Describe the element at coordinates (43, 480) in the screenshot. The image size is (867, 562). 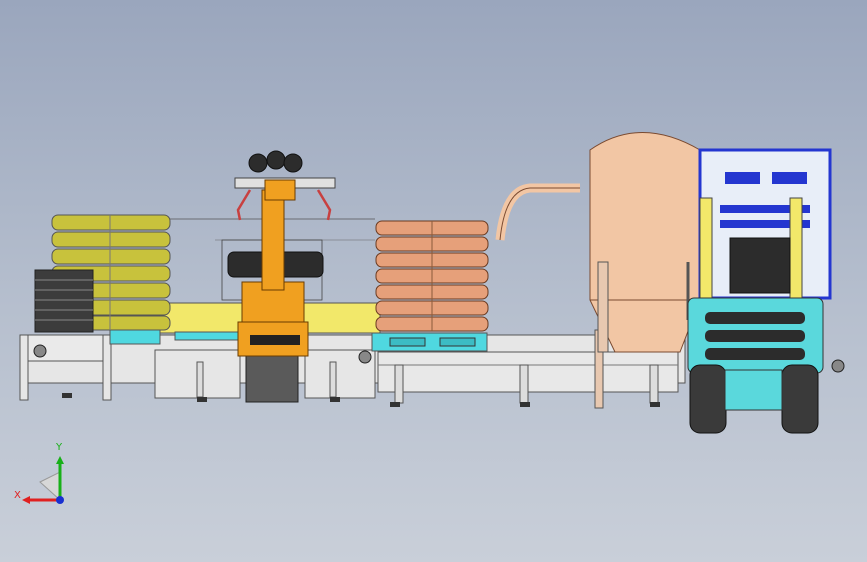
I see `axis-triad-graphic` at that location.